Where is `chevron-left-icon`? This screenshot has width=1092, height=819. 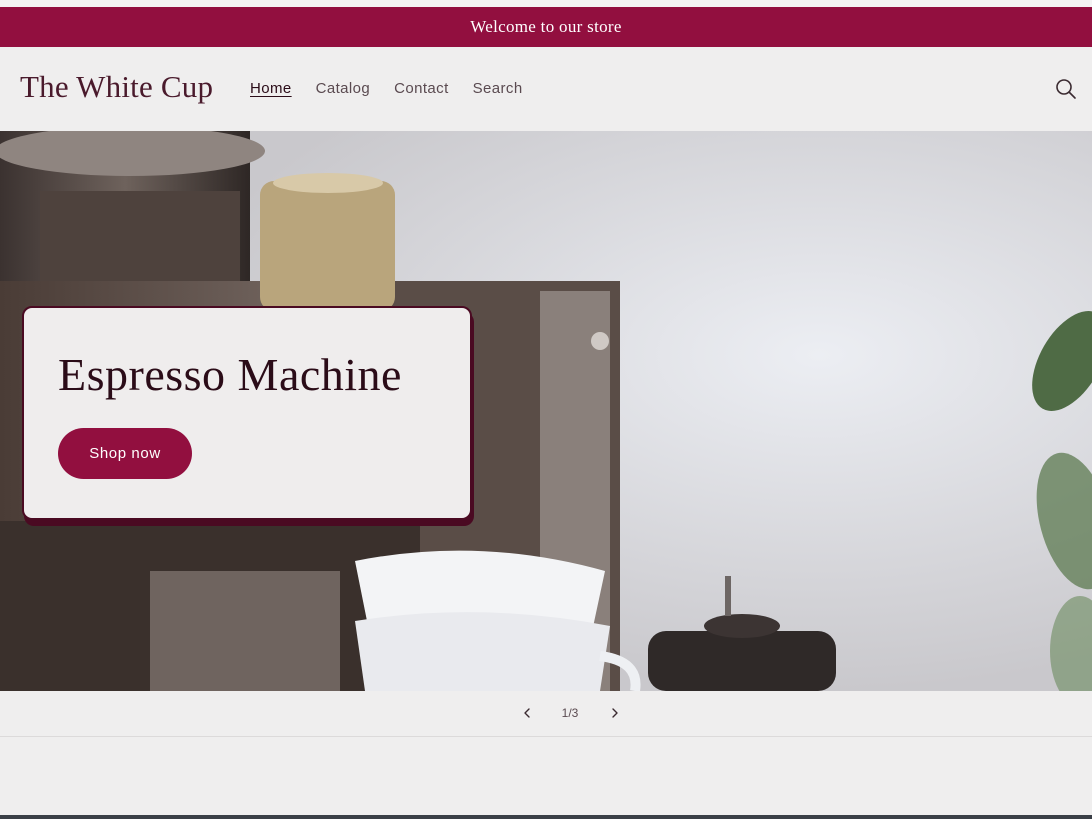 chevron-left-icon is located at coordinates (527, 713).